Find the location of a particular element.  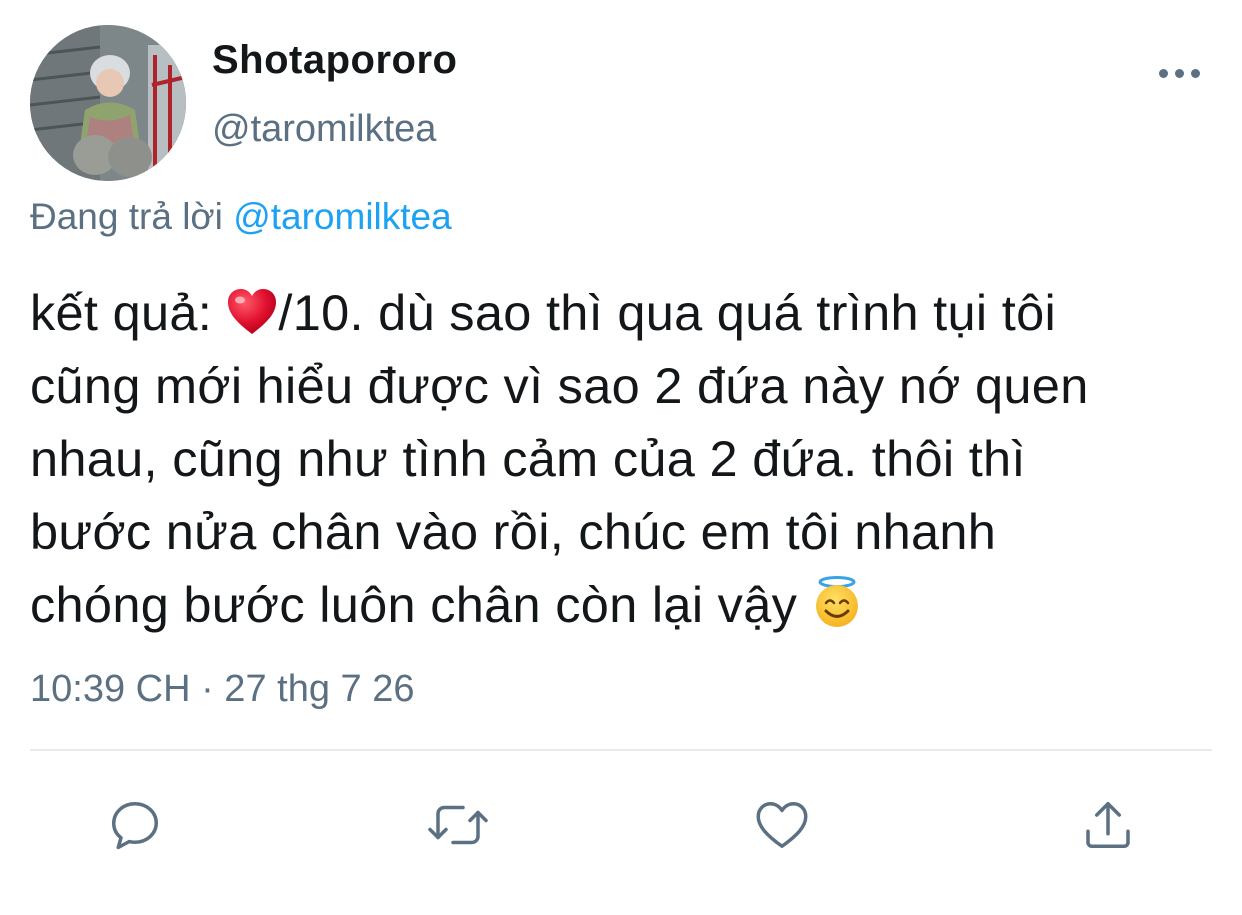

replying-to-line: Đang trả lời @taromilktea is located at coordinates (241, 217).